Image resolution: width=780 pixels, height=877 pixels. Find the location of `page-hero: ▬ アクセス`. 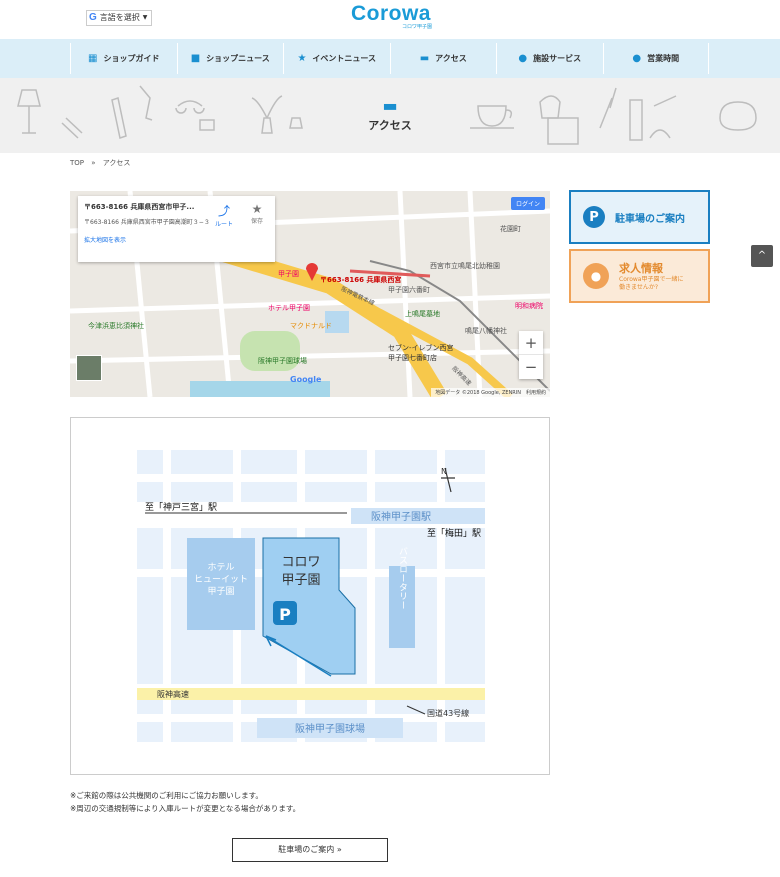

page-hero: ▬ アクセス is located at coordinates (390, 115).